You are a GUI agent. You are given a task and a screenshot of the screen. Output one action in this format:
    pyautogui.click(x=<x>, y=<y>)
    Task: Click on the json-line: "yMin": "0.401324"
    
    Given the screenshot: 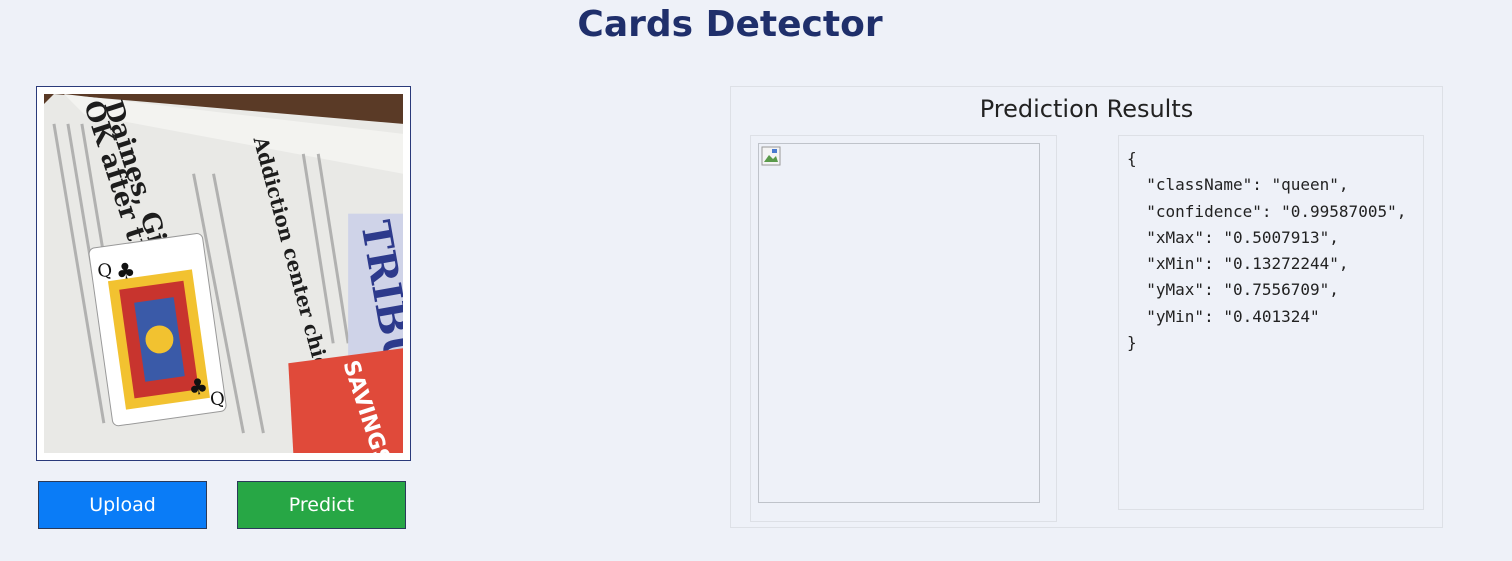 What is the action you would take?
    pyautogui.click(x=1223, y=316)
    